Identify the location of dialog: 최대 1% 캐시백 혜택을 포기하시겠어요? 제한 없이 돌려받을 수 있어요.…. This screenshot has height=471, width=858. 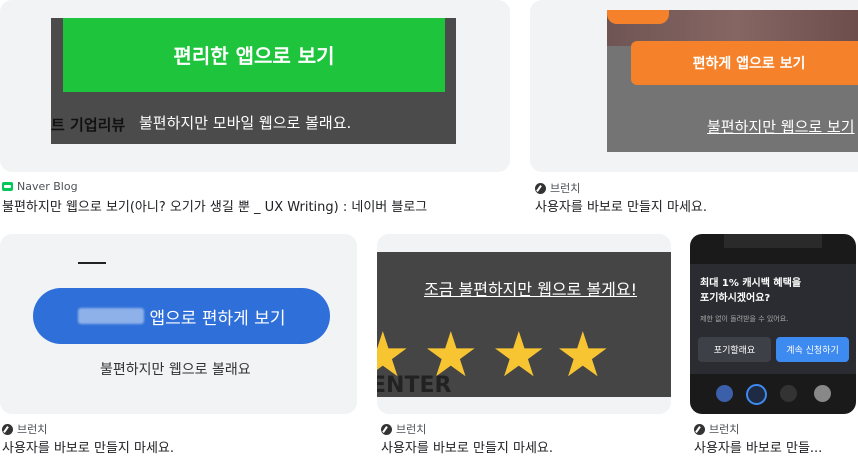
(773, 319).